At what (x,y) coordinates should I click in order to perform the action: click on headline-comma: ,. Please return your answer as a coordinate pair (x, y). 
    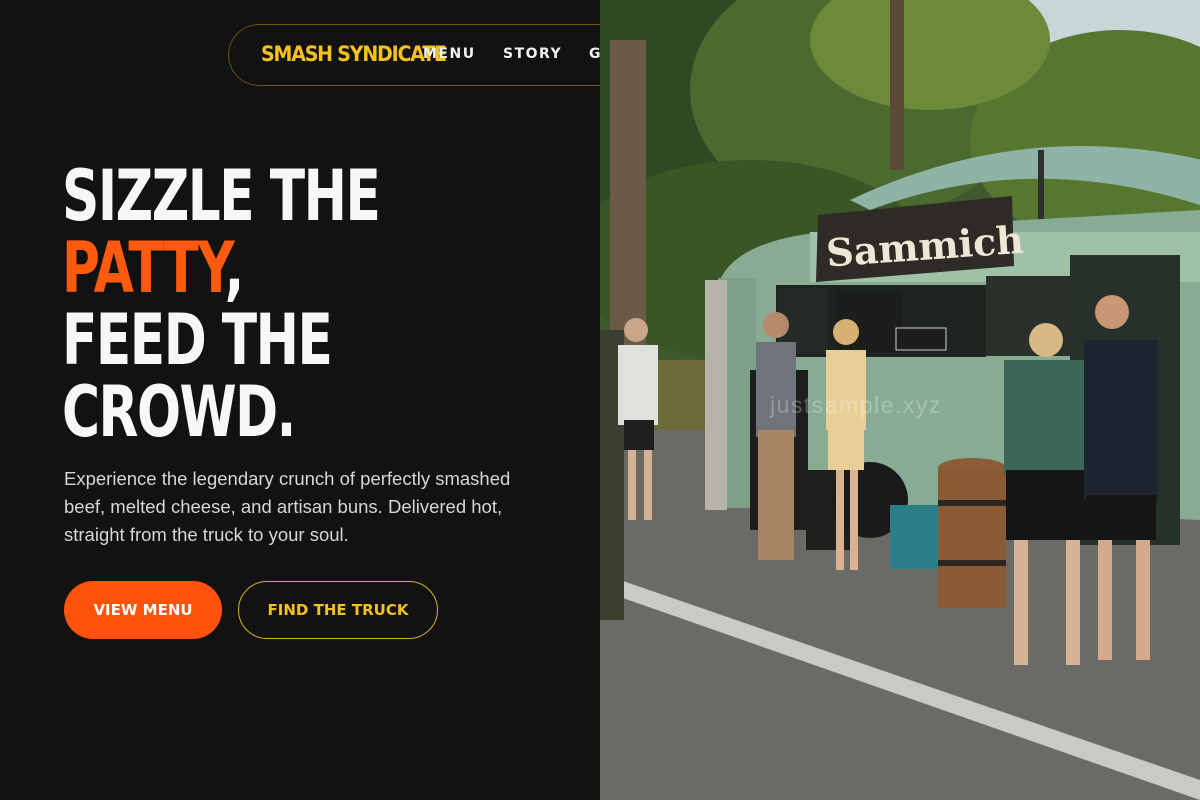
    Looking at the image, I should click on (234, 268).